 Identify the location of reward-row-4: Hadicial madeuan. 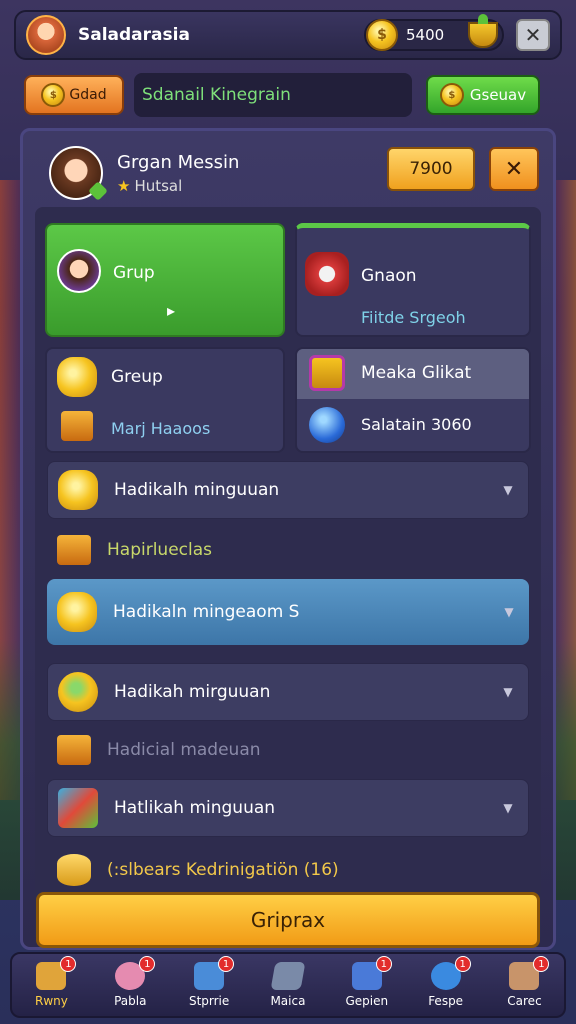
(288, 750).